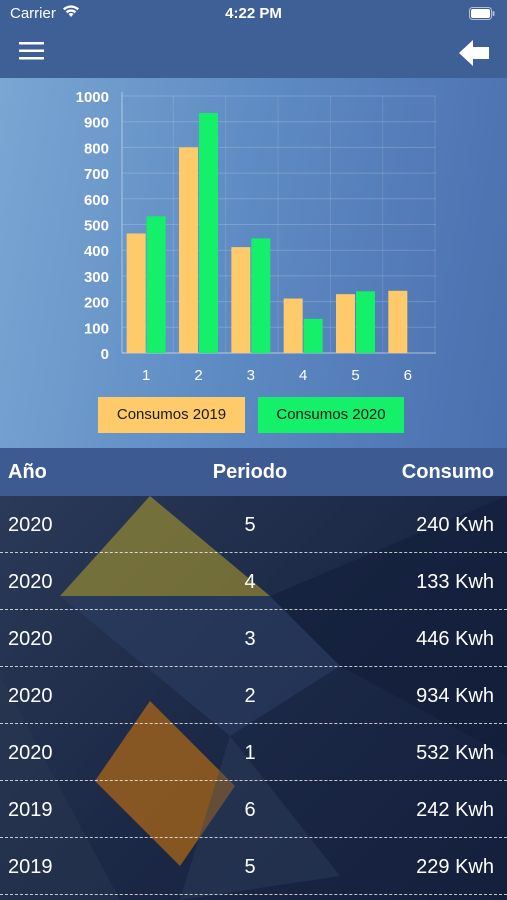  I want to click on table-row: 2019 6 242 Kwh, so click(253, 809).